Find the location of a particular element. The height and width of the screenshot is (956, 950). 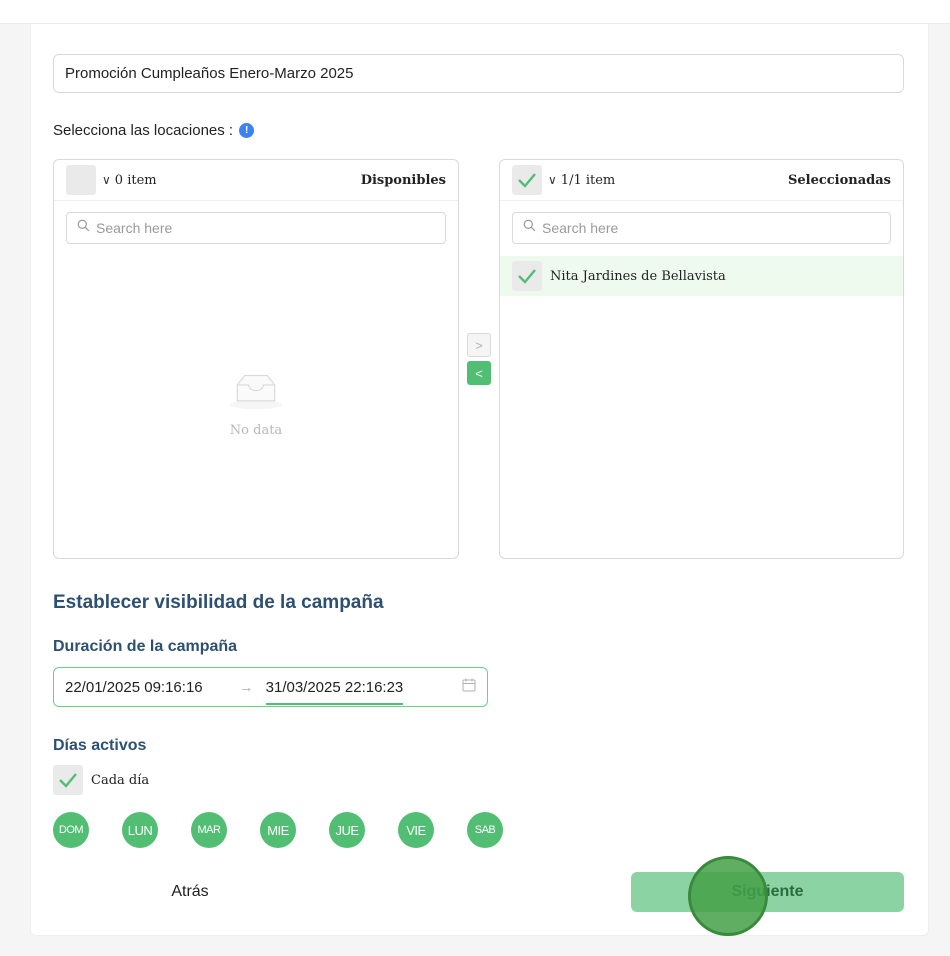

top-bar is located at coordinates (475, 12).